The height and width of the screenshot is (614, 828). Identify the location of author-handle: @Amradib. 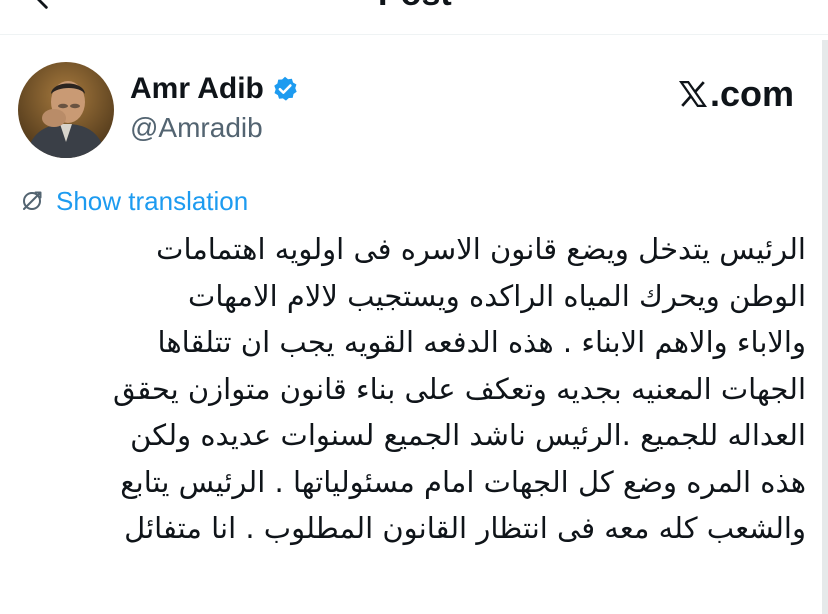
(196, 128).